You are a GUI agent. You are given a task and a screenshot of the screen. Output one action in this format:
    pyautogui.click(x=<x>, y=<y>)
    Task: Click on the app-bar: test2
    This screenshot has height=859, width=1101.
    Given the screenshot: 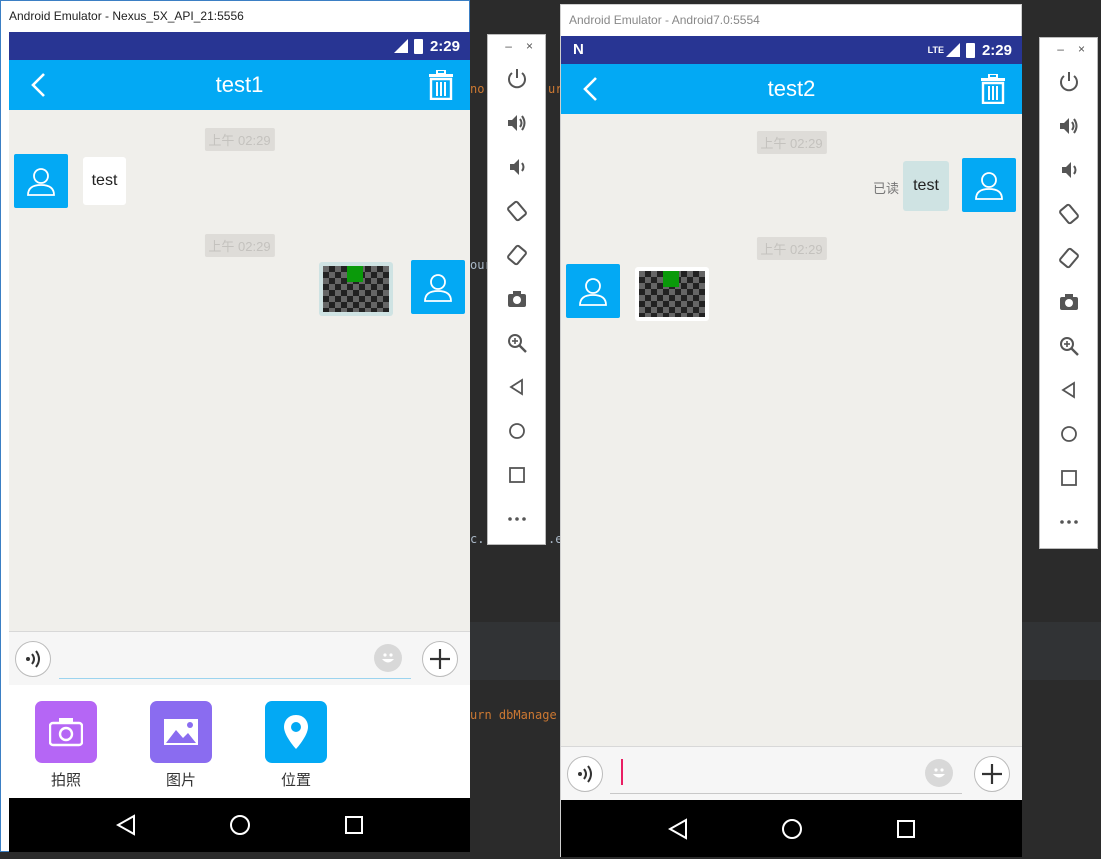 What is the action you would take?
    pyautogui.click(x=791, y=89)
    